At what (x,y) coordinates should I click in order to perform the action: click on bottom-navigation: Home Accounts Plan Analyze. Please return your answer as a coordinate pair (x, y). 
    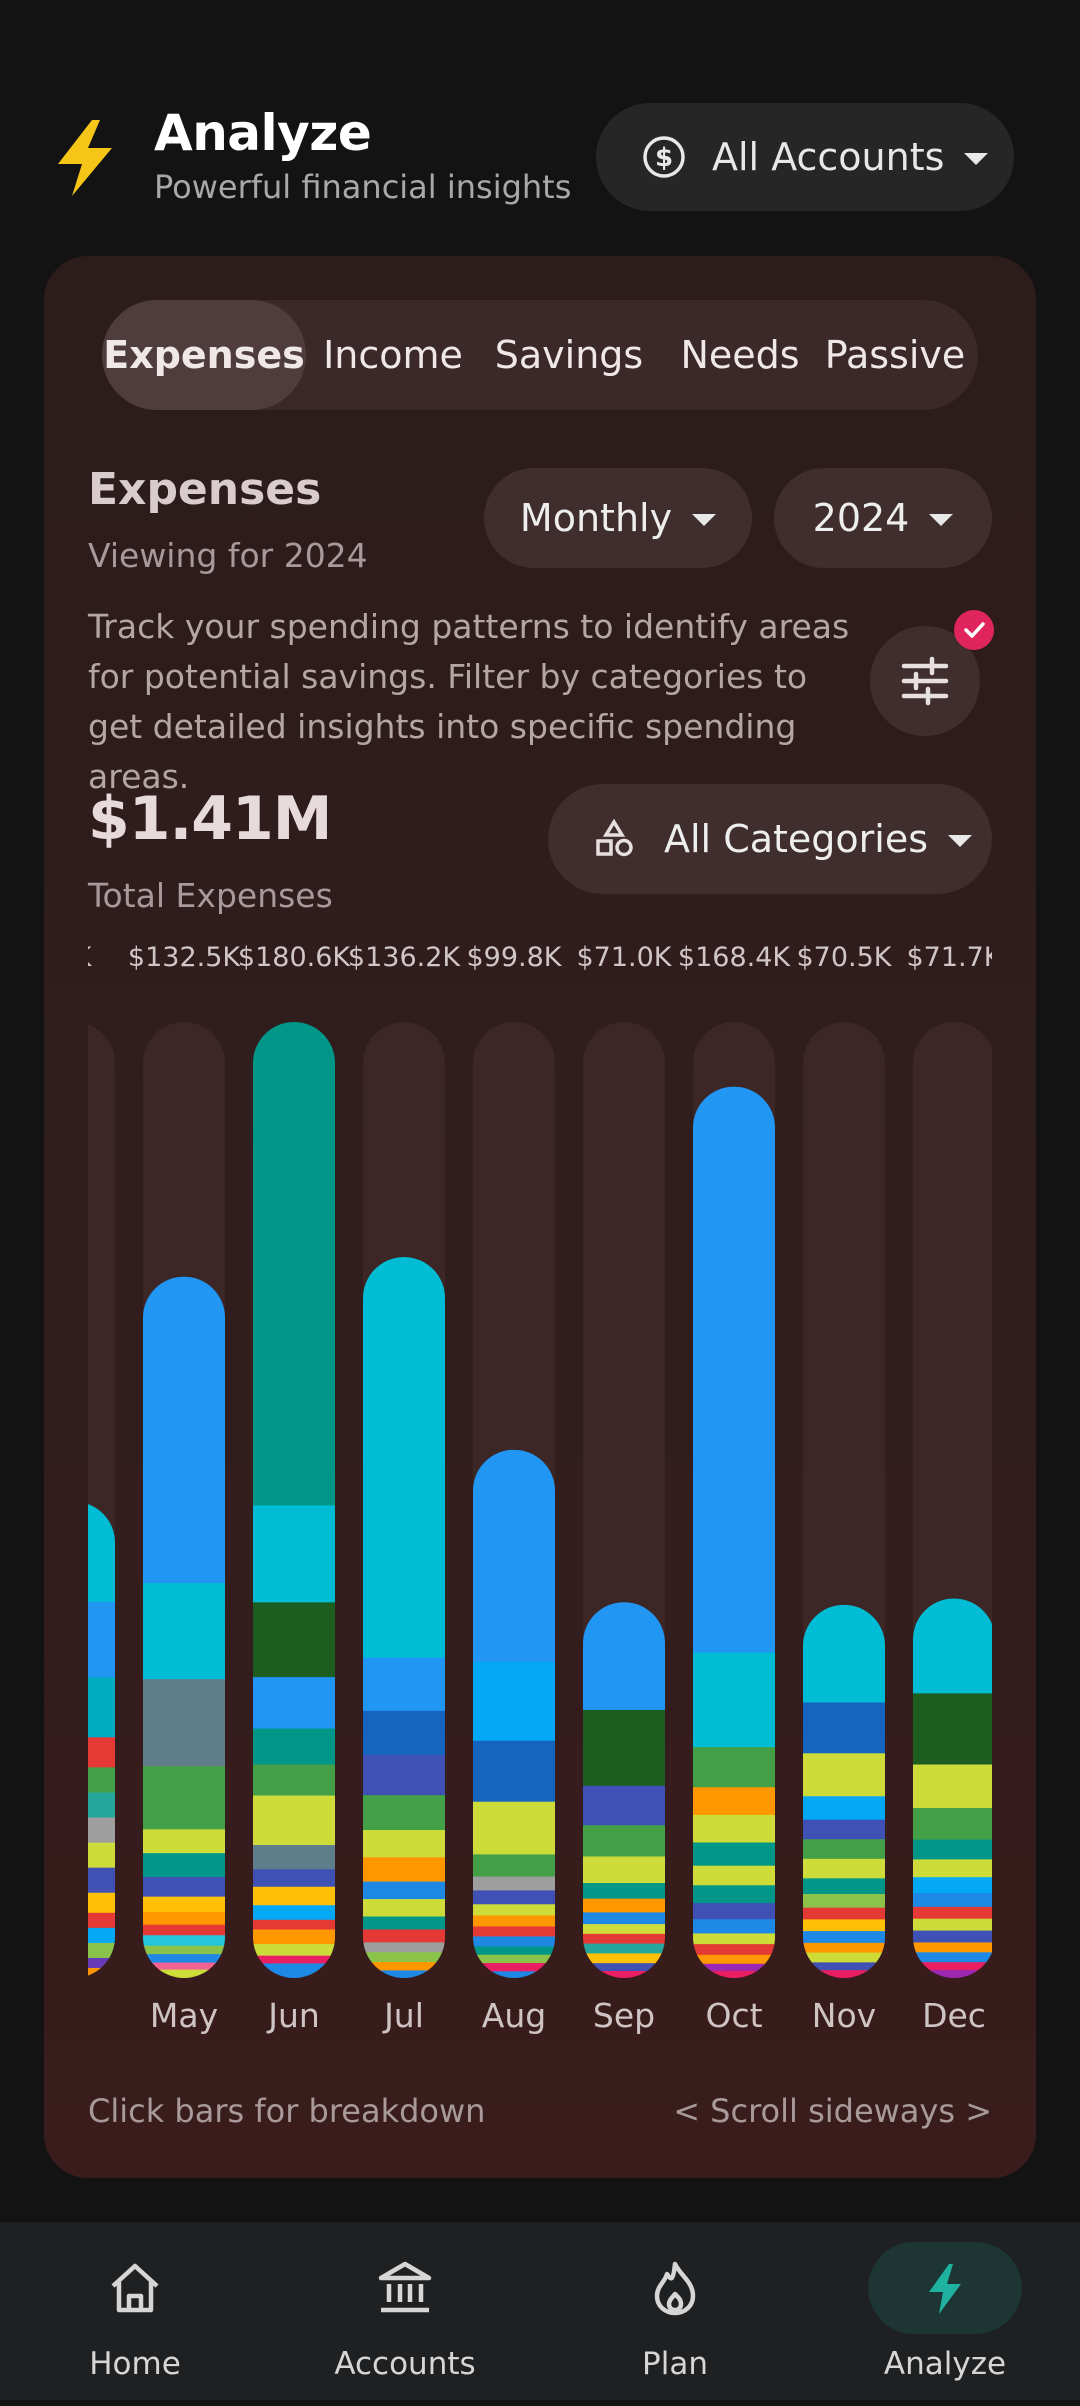
    Looking at the image, I should click on (540, 2311).